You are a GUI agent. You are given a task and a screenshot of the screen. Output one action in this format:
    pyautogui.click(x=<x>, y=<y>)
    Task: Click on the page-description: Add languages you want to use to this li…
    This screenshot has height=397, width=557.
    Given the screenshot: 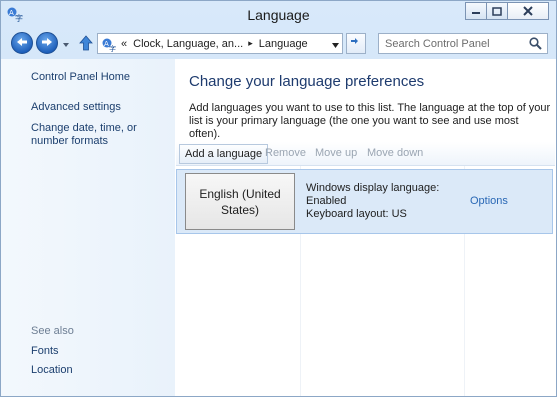 What is the action you would take?
    pyautogui.click(x=370, y=121)
    